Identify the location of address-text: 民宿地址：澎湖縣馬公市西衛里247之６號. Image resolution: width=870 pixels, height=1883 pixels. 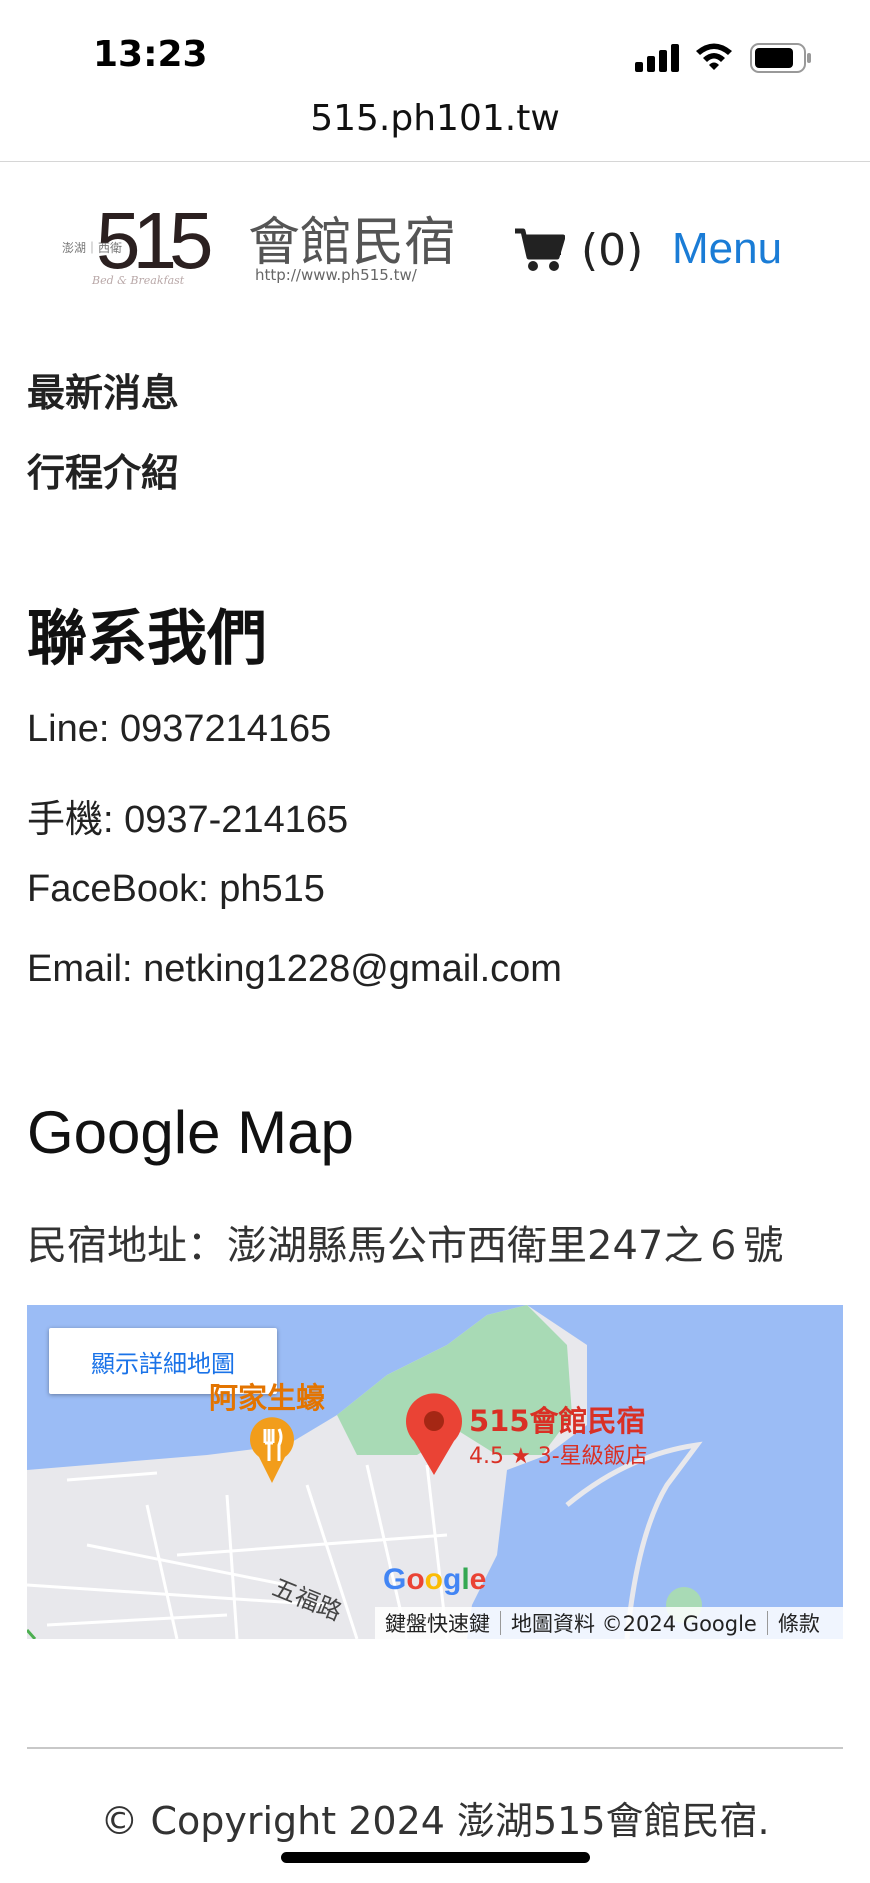
(405, 1246).